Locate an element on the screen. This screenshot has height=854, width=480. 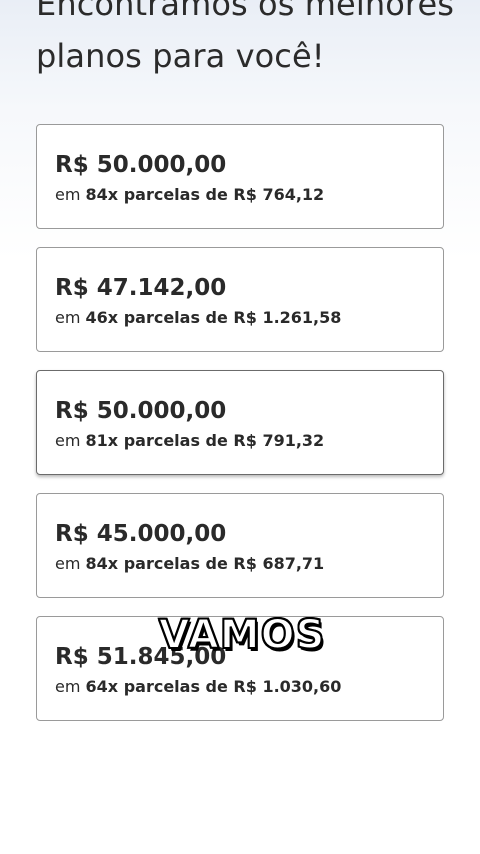
installments-details: 81x parcelas de R$ 791,32 is located at coordinates (205, 440).